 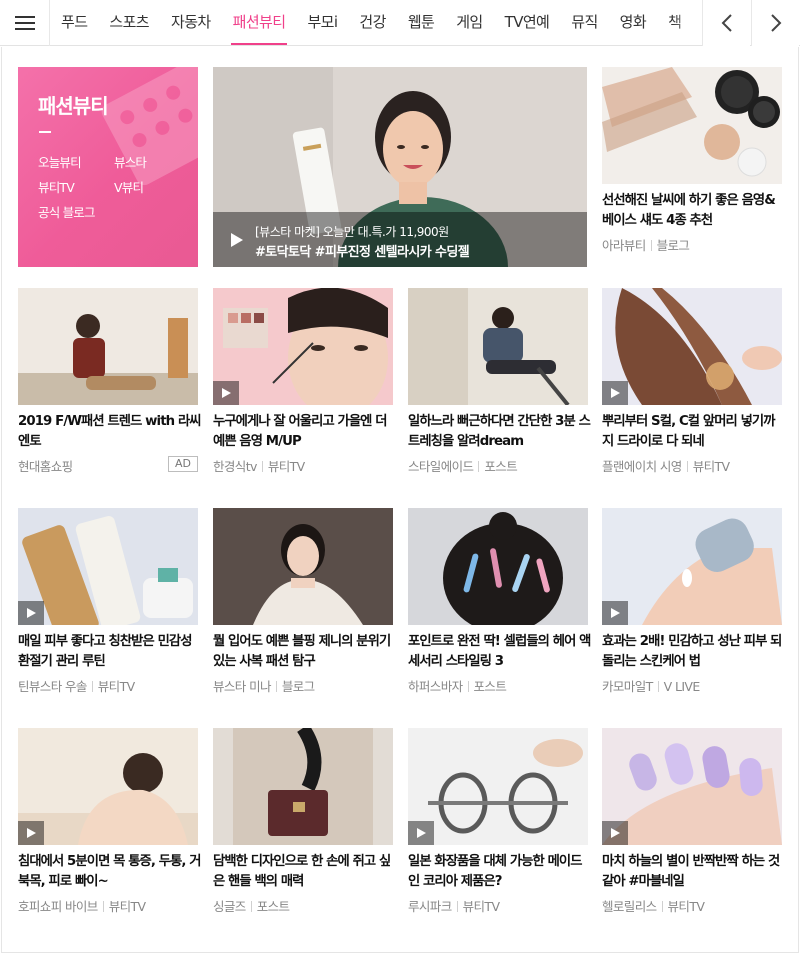 What do you see at coordinates (627, 686) in the screenshot?
I see `card-source: 카모마일T` at bounding box center [627, 686].